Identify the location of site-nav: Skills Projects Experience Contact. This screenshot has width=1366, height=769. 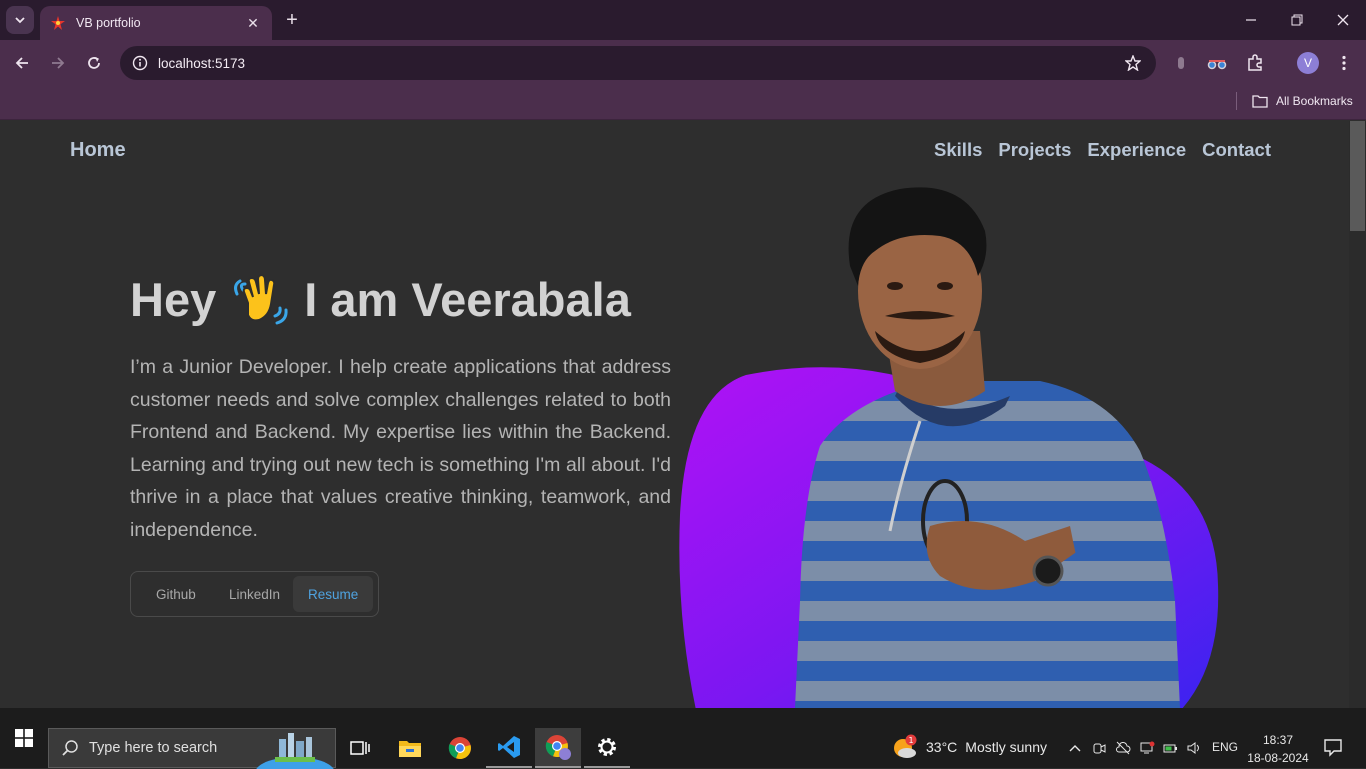
(1102, 150).